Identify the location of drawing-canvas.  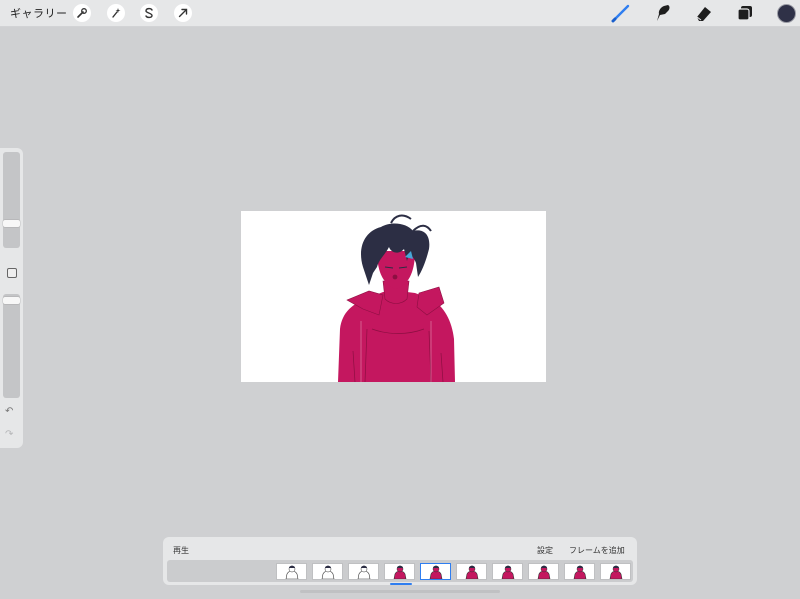
(393, 296).